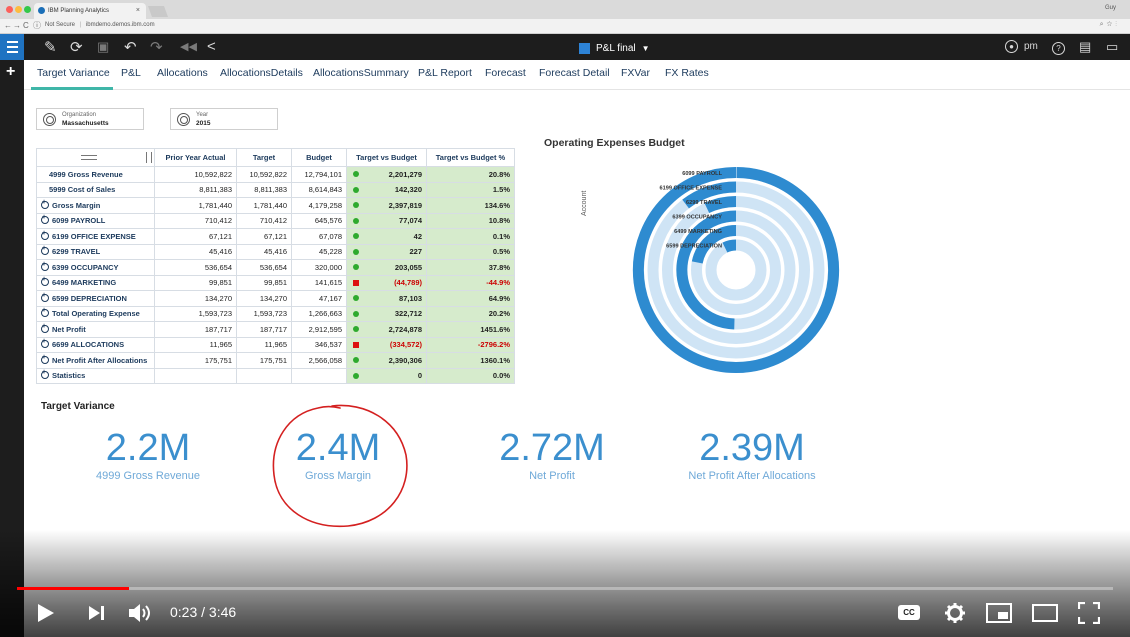  What do you see at coordinates (264, 174) in the screenshot?
I see `cell-target: 10,592,822` at bounding box center [264, 174].